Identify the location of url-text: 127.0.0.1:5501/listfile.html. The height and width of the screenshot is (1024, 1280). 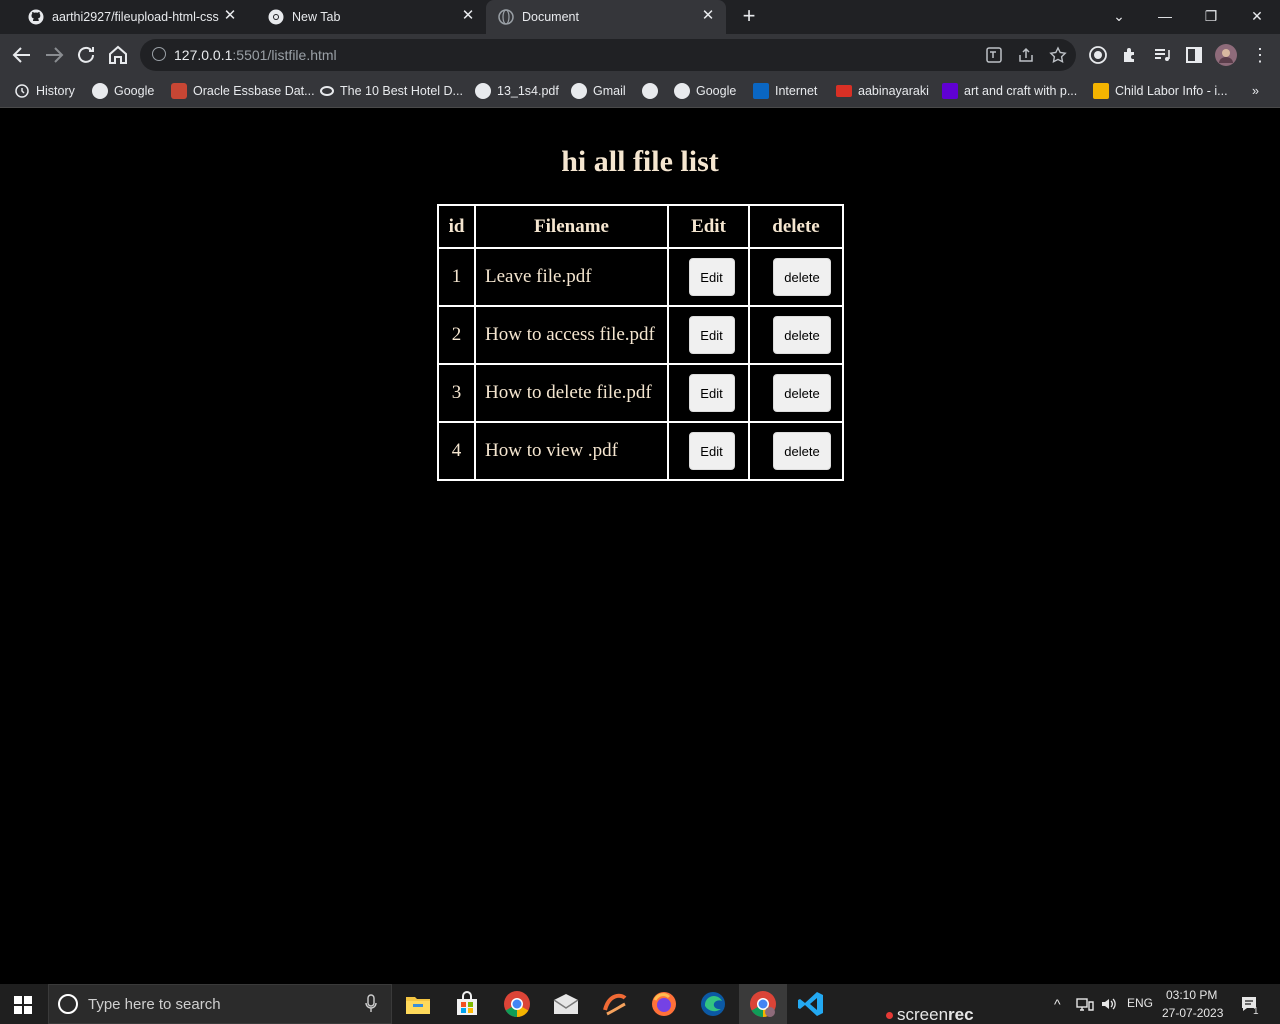
(255, 55).